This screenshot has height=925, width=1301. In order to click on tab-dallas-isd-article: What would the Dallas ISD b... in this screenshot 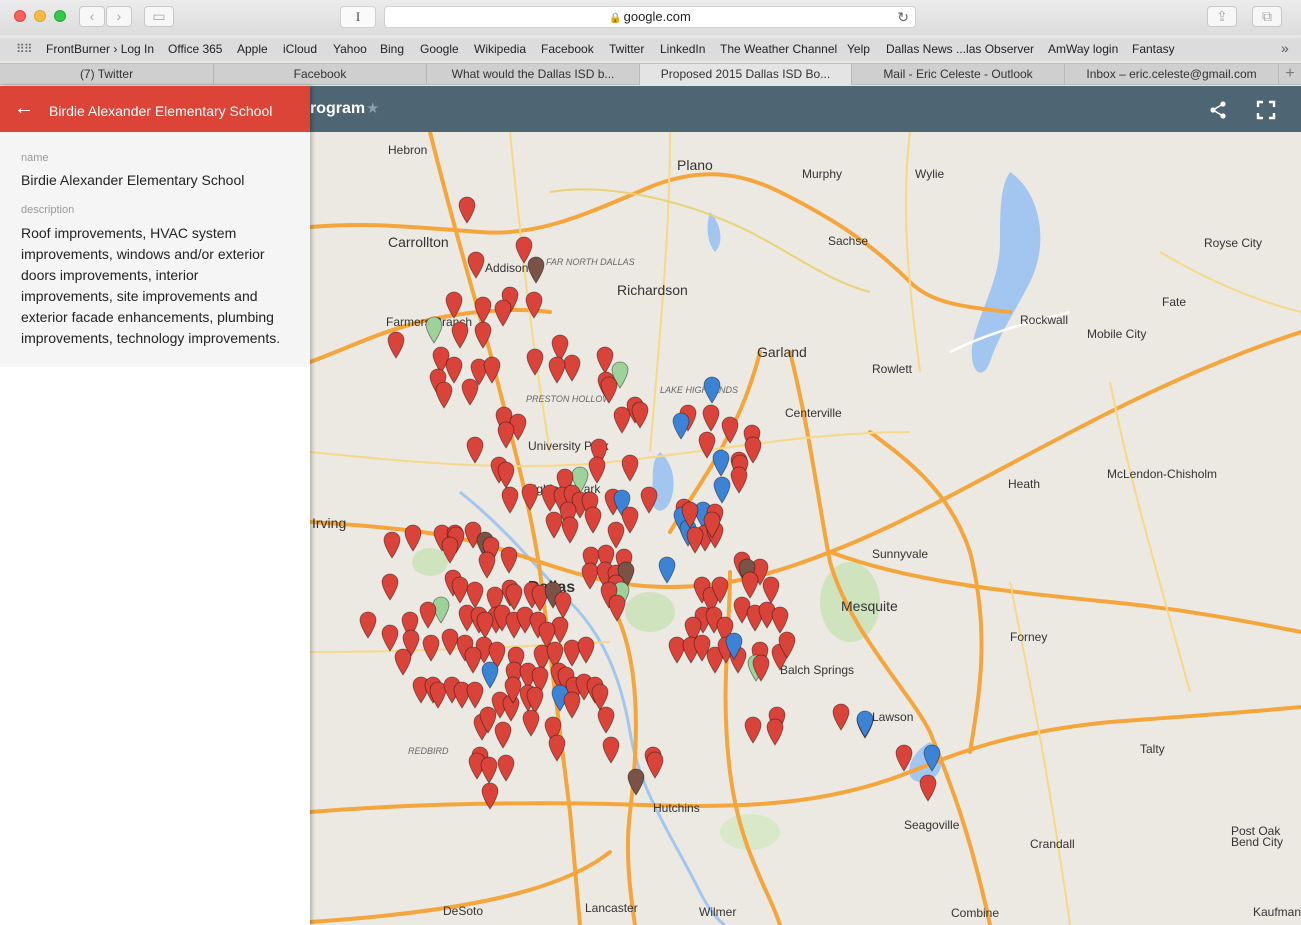, I will do `click(533, 74)`.